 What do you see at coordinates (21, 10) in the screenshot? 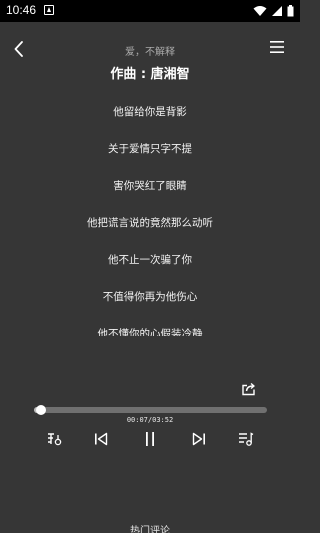
I see `status-time: 10:46` at bounding box center [21, 10].